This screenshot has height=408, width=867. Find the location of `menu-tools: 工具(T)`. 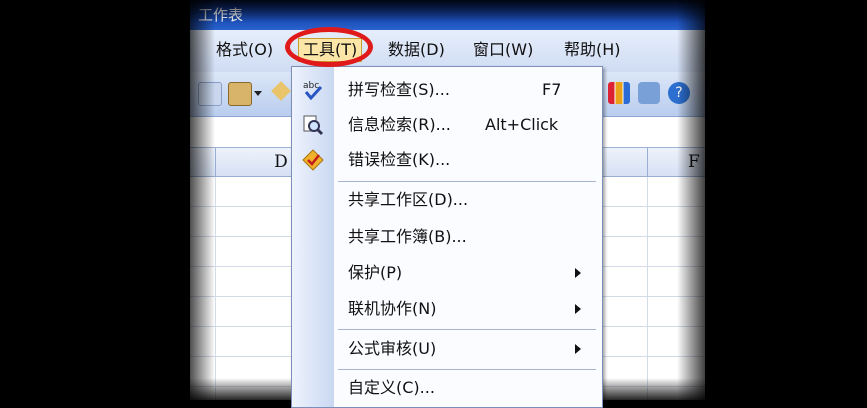

menu-tools: 工具(T) is located at coordinates (330, 50).